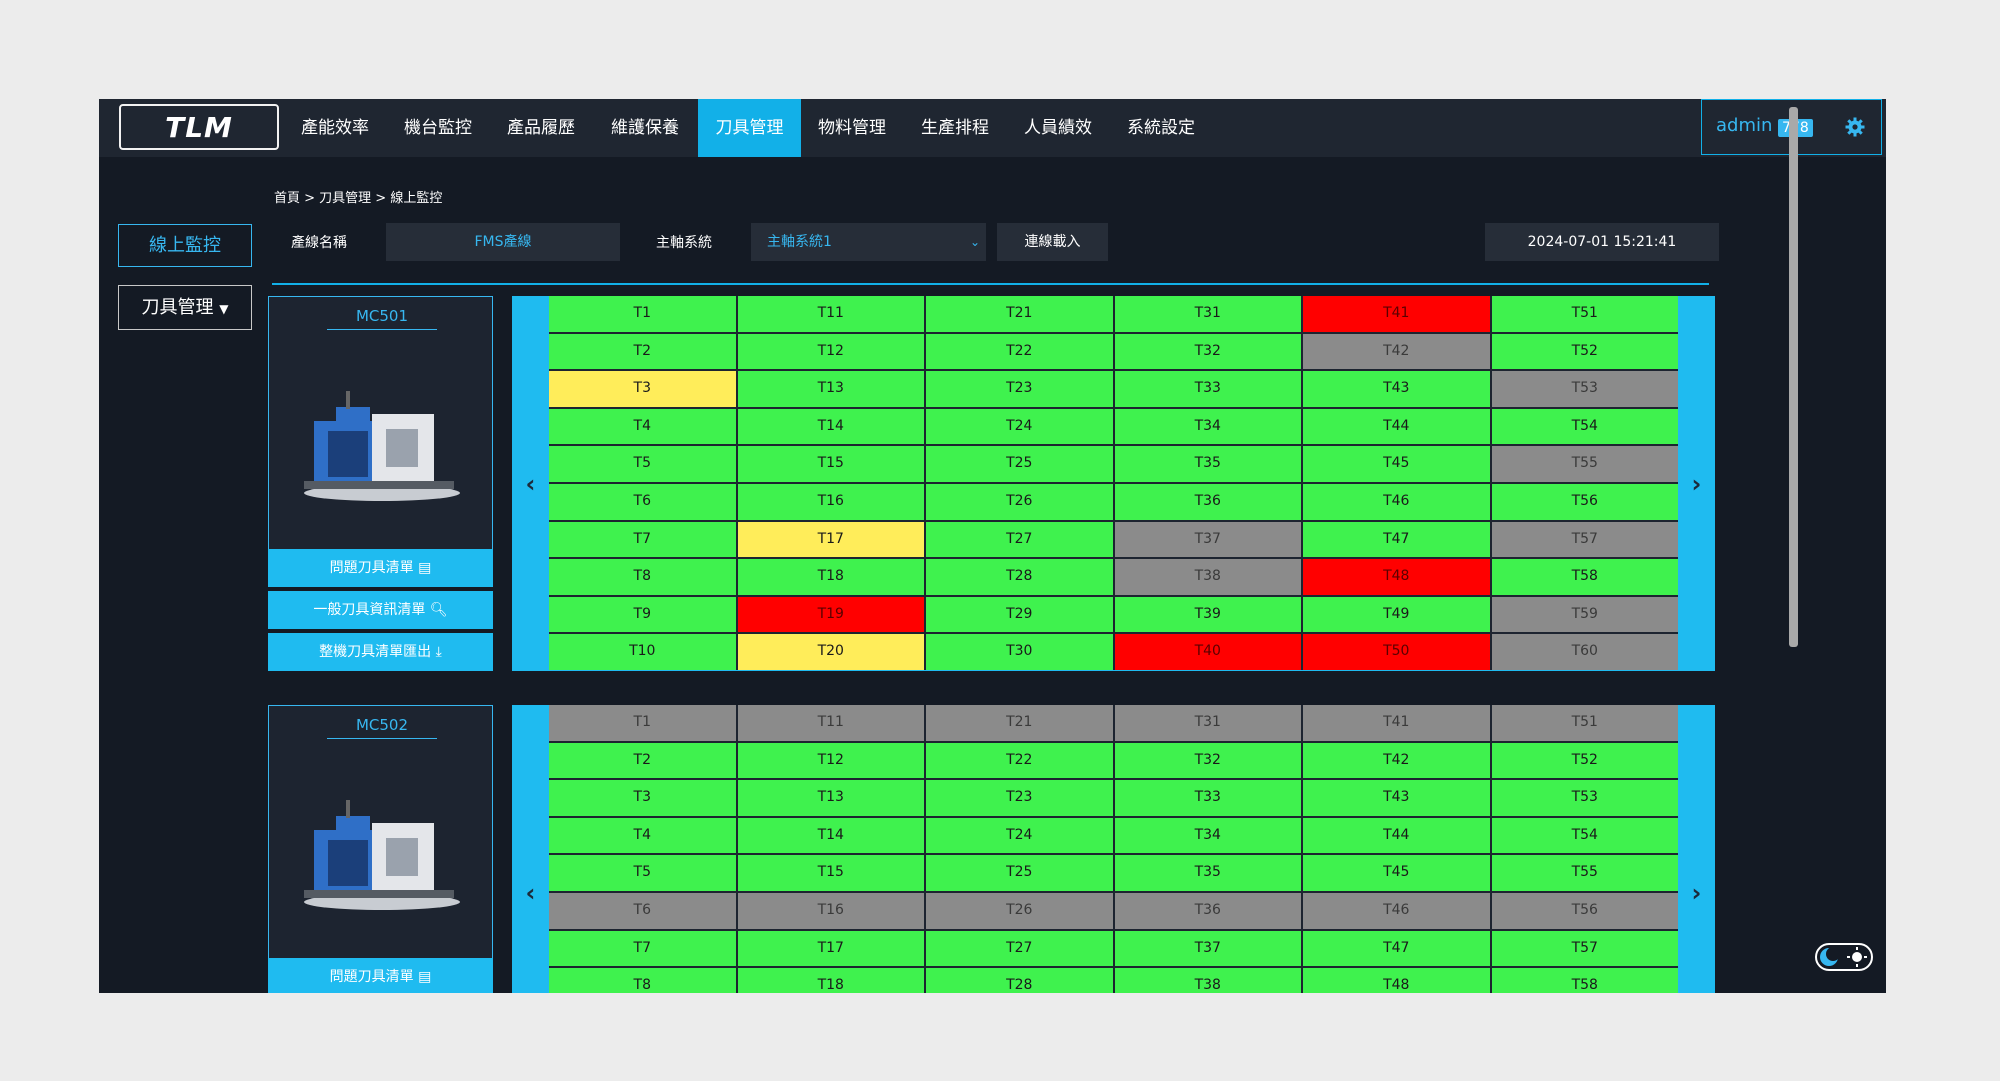  Describe the element at coordinates (645, 128) in the screenshot. I see `nav-item-maintenance: 維護保養` at that location.